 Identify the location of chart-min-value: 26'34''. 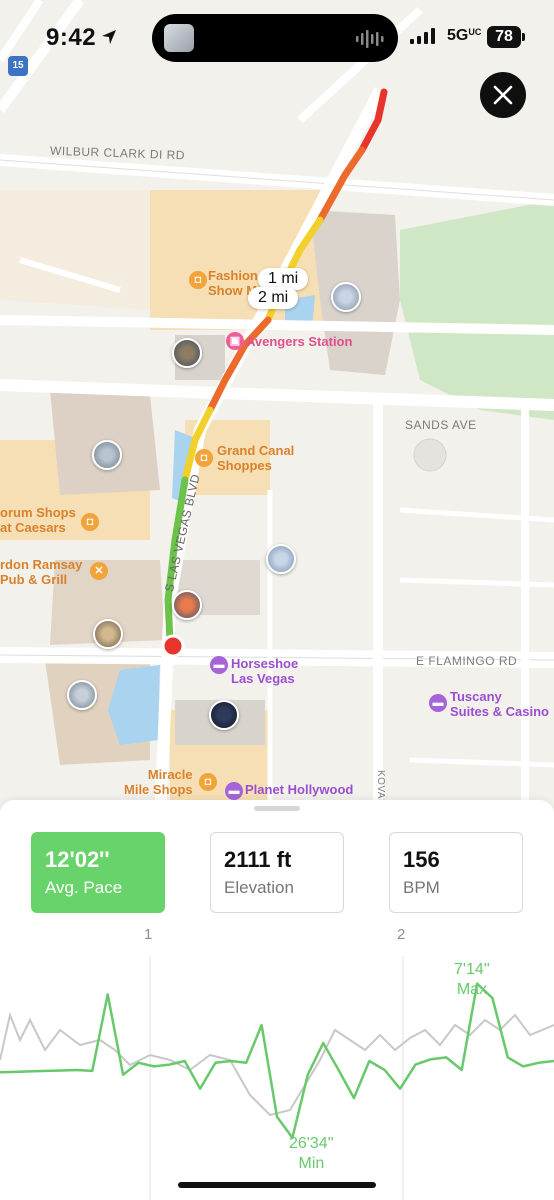
(311, 1143).